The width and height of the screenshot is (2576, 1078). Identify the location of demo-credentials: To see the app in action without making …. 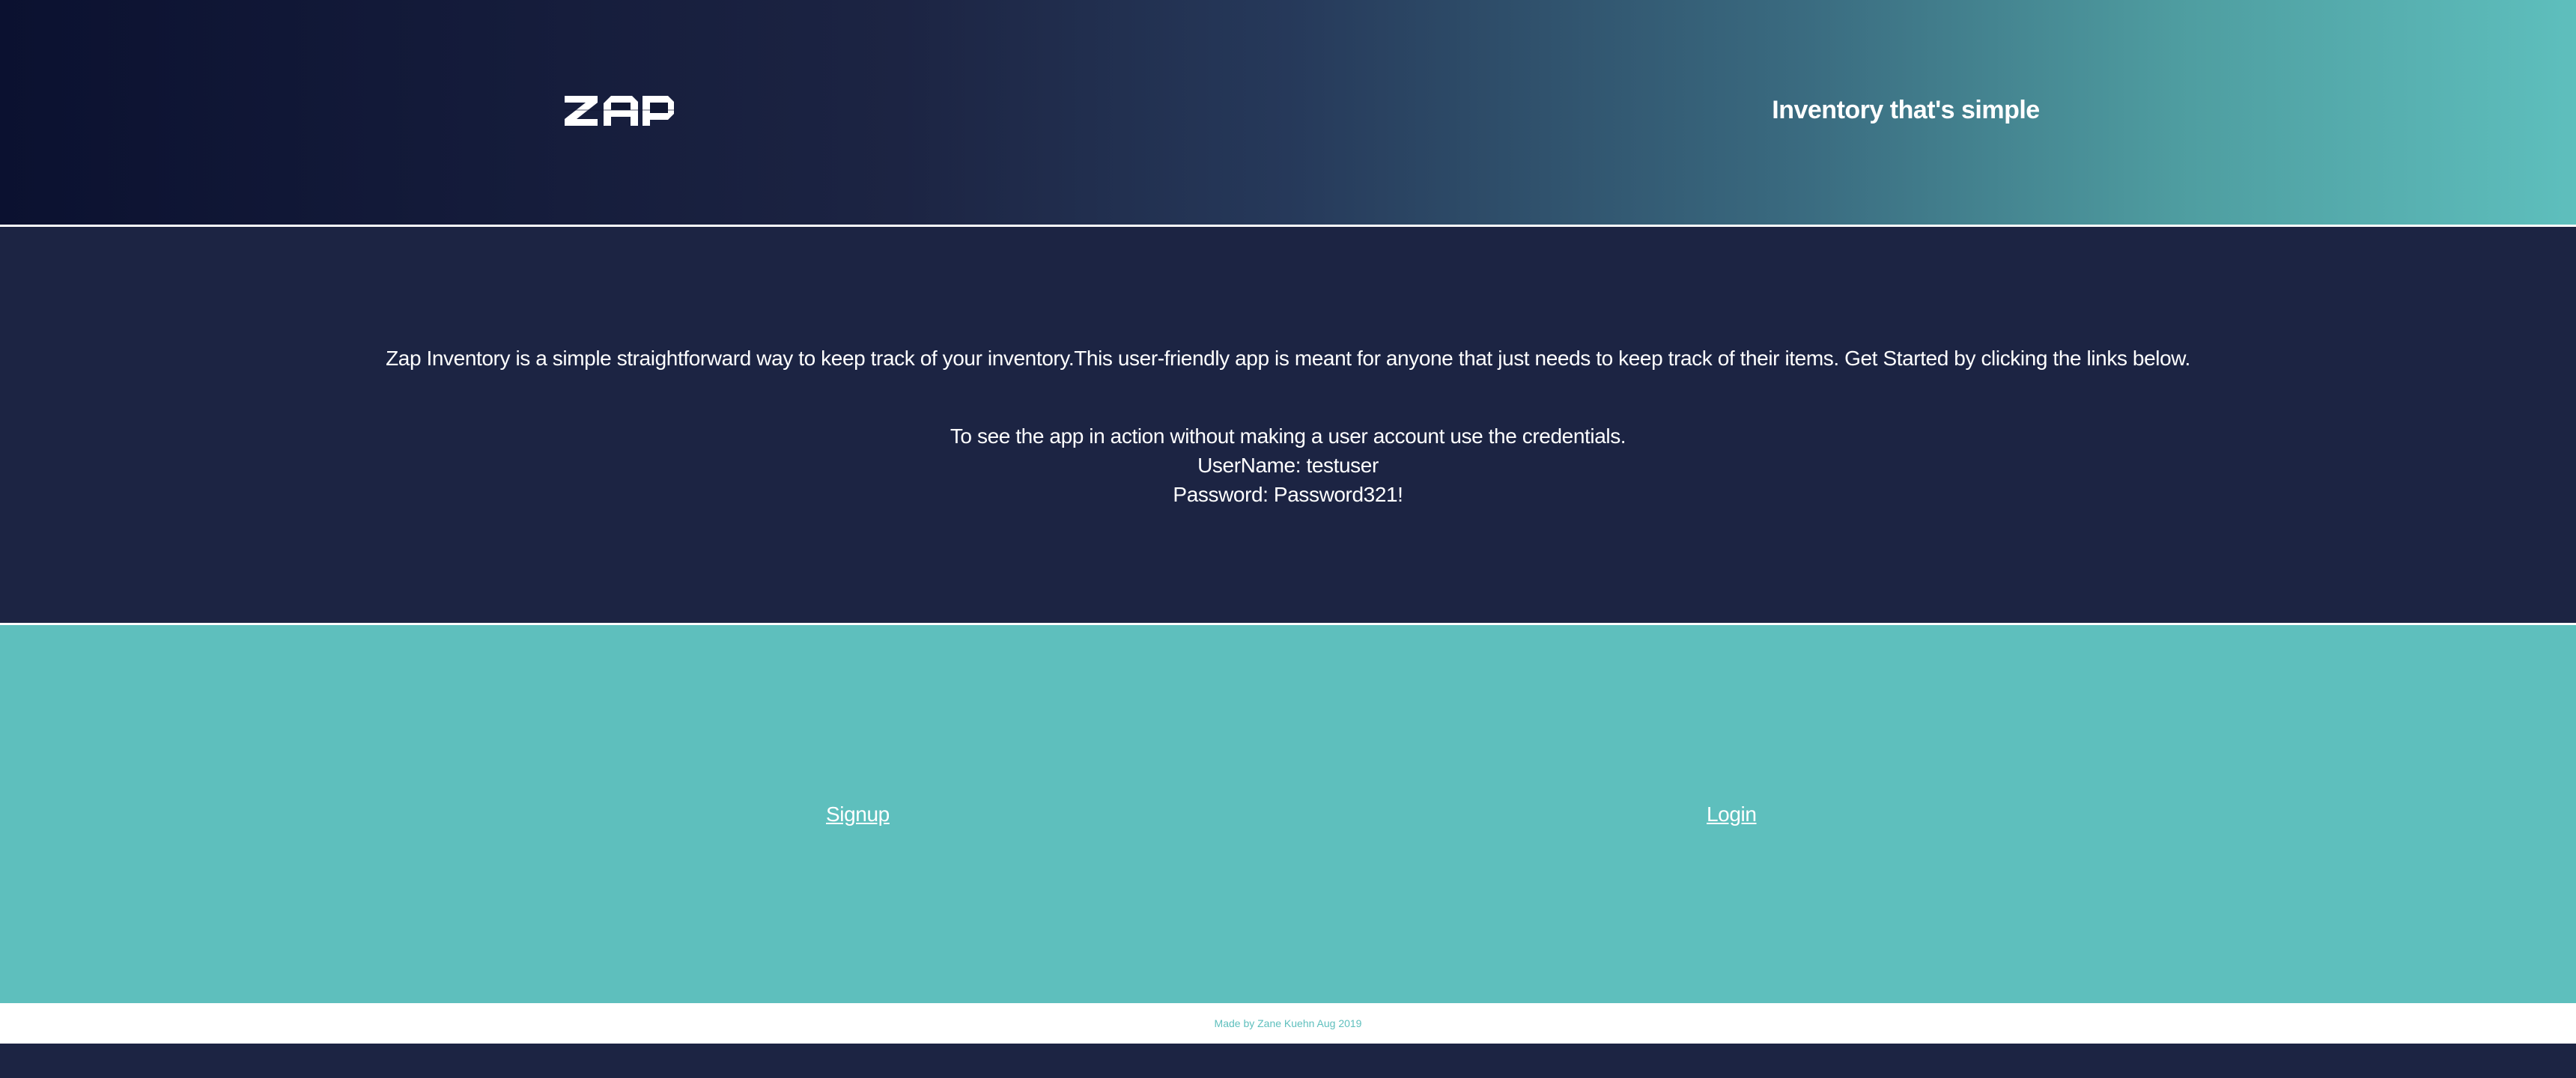
(1288, 465).